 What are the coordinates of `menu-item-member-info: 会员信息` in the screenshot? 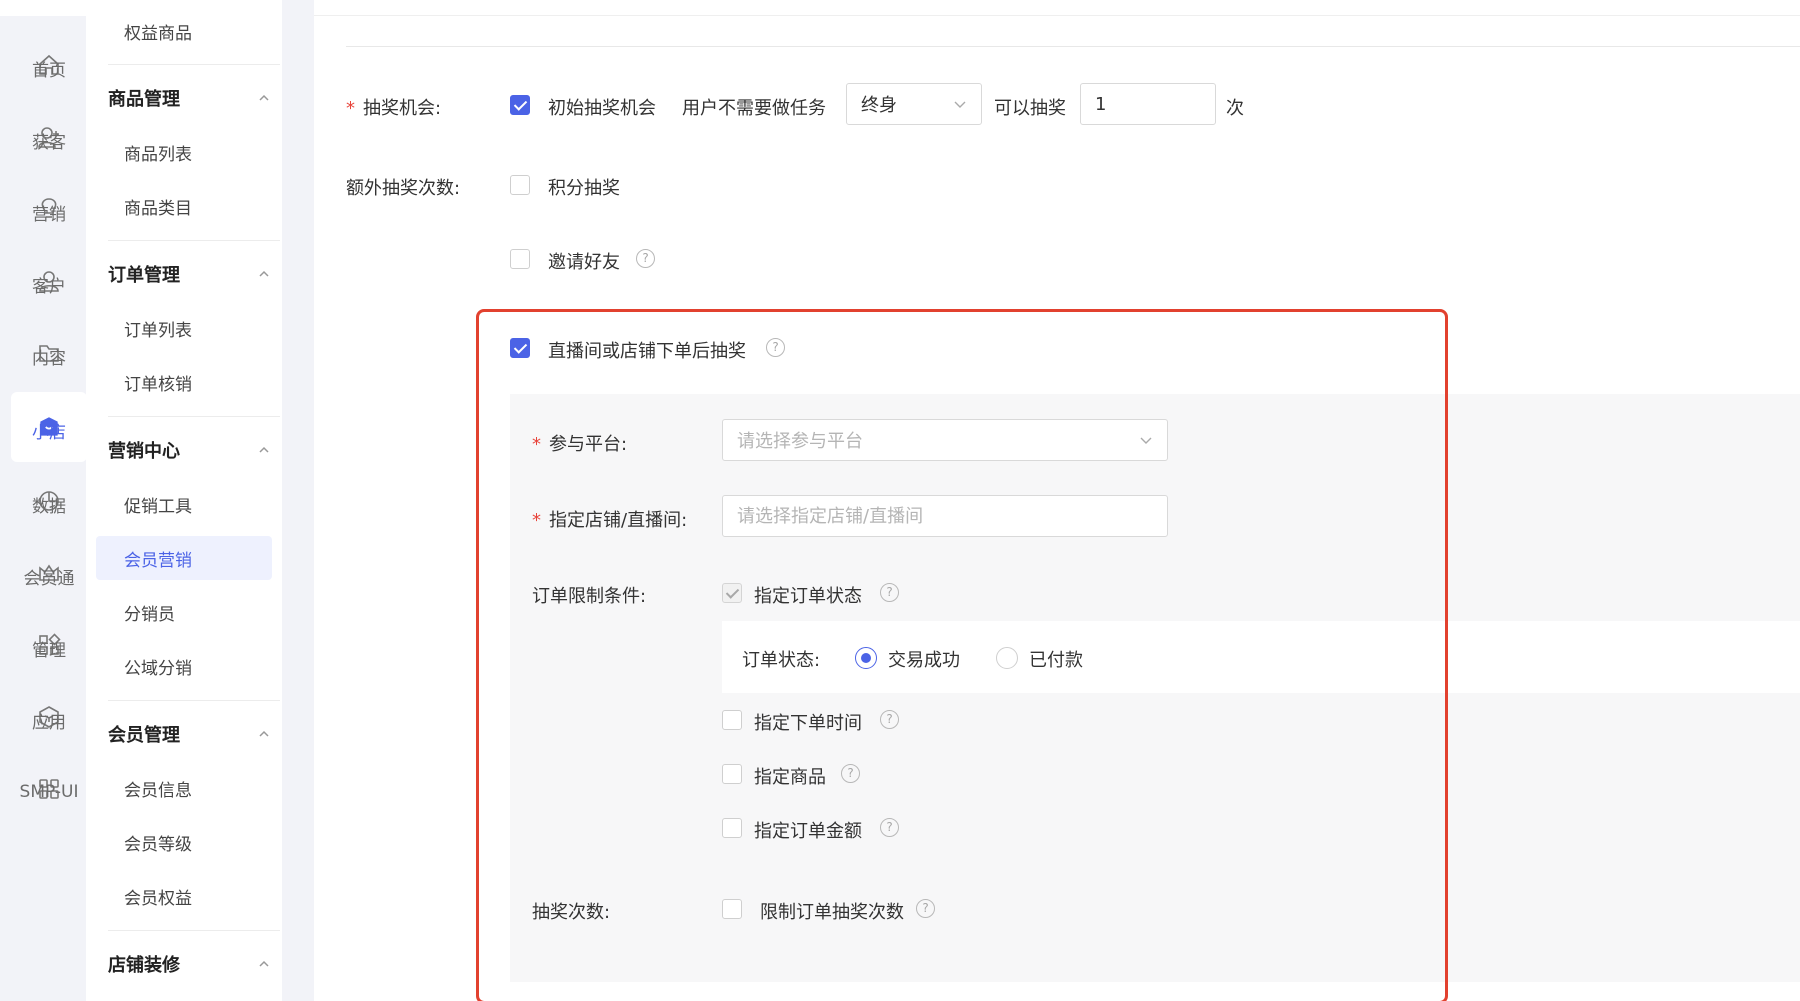 It's located at (184, 788).